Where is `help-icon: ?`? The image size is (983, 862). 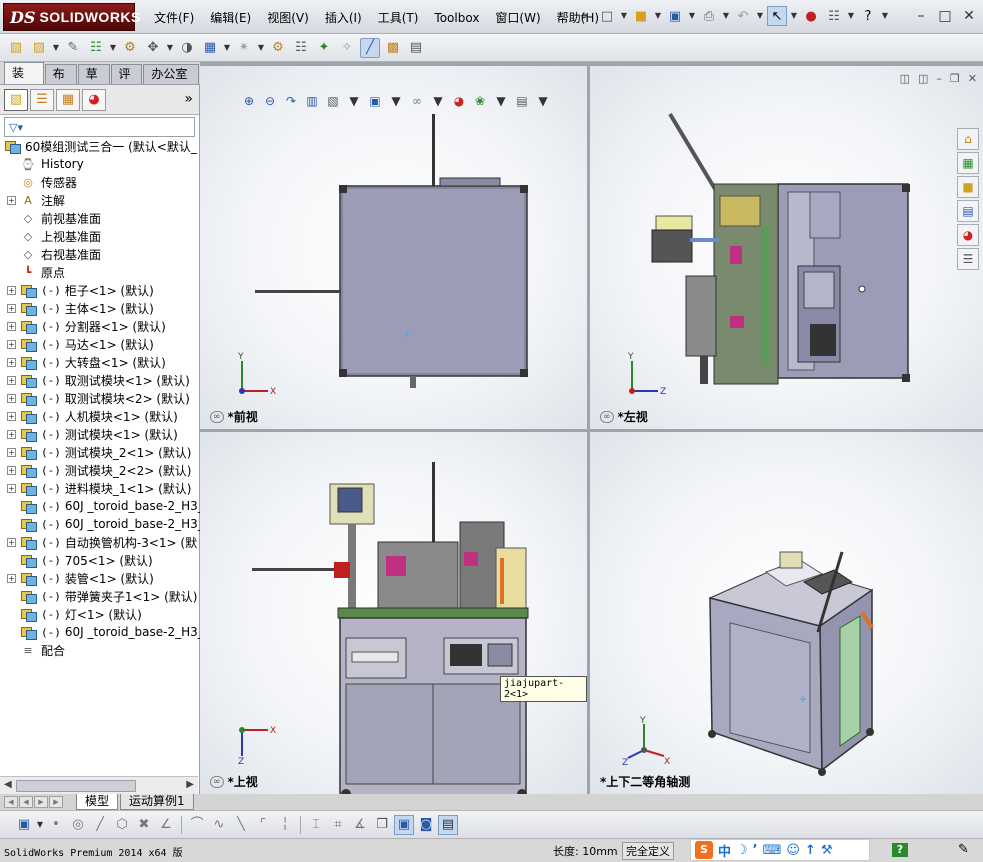
help-icon: ? is located at coordinates (900, 850).